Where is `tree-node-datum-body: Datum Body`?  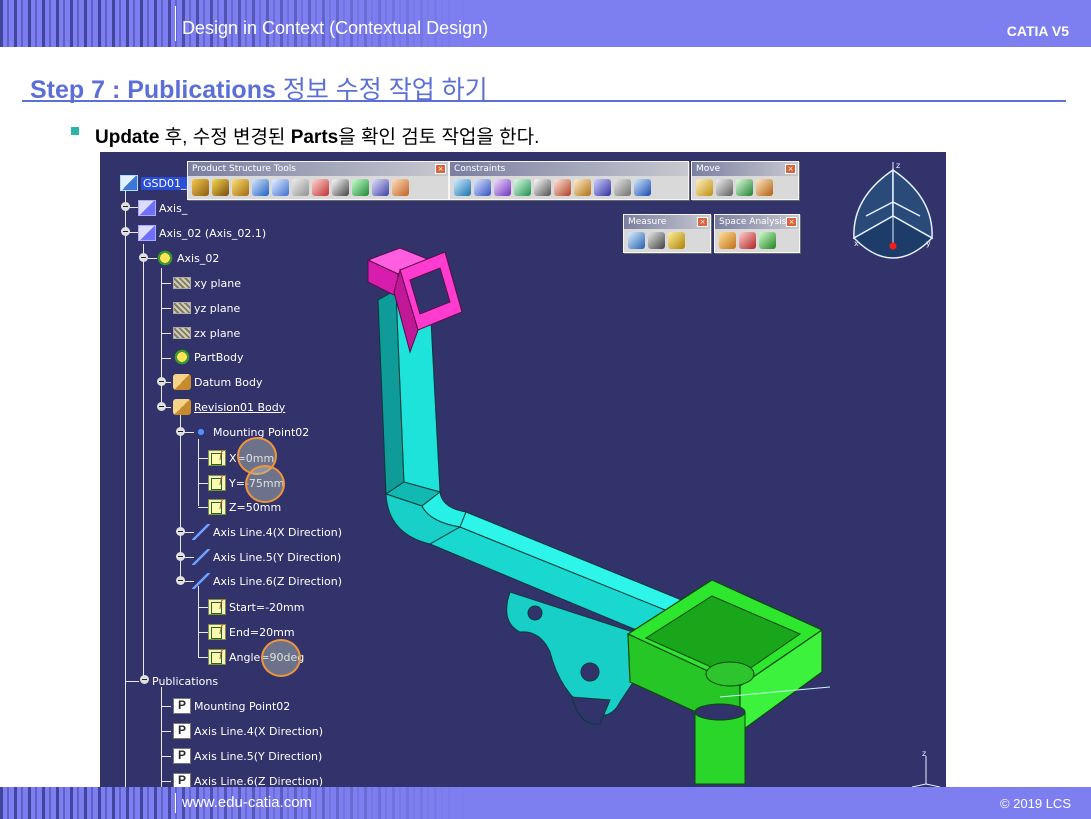 tree-node-datum-body: Datum Body is located at coordinates (217, 382).